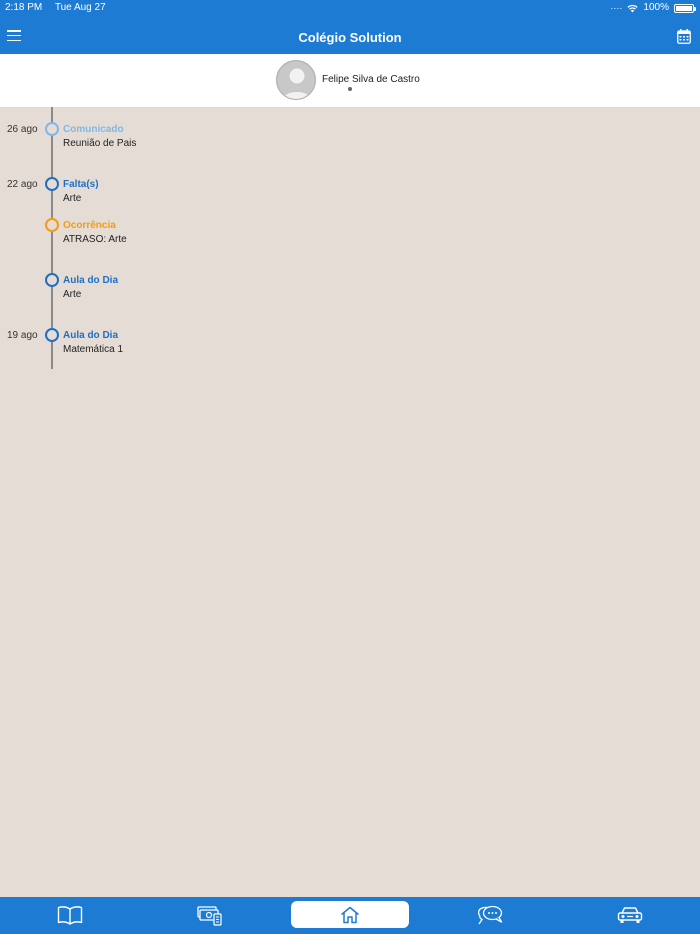  I want to click on finance-icon, so click(209, 915).